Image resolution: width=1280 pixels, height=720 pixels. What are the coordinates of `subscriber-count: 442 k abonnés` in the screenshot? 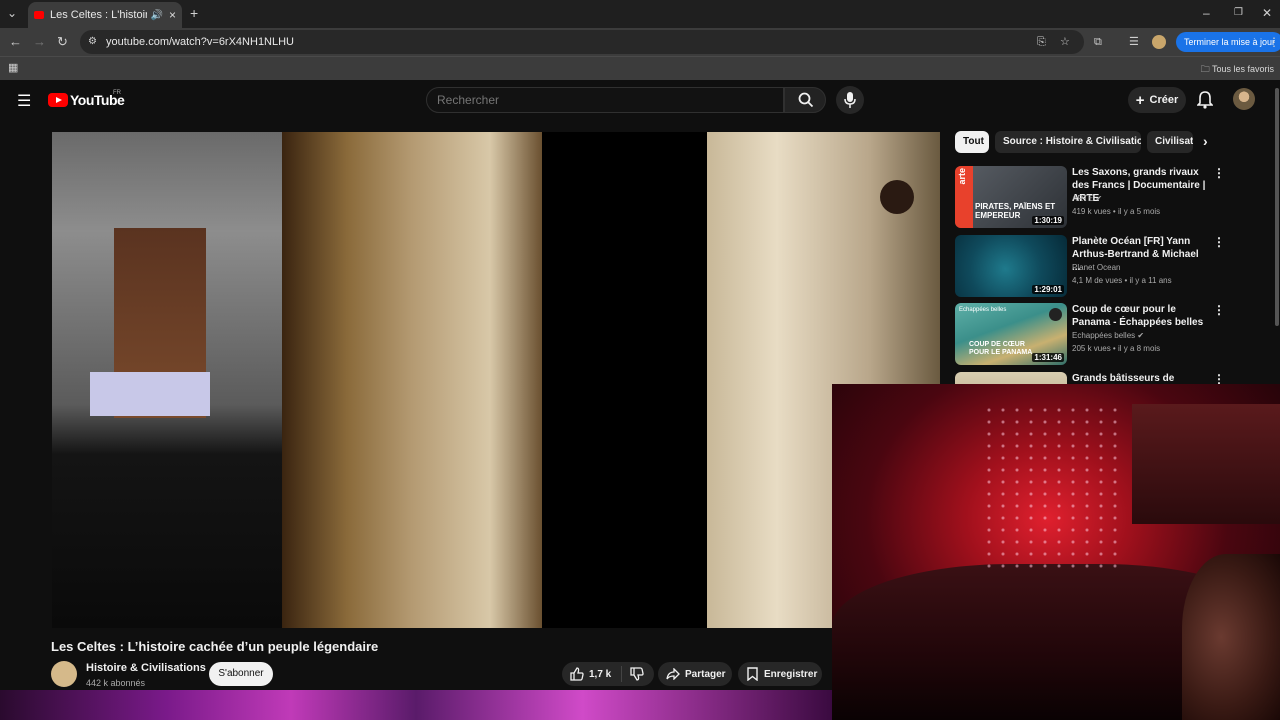 It's located at (116, 683).